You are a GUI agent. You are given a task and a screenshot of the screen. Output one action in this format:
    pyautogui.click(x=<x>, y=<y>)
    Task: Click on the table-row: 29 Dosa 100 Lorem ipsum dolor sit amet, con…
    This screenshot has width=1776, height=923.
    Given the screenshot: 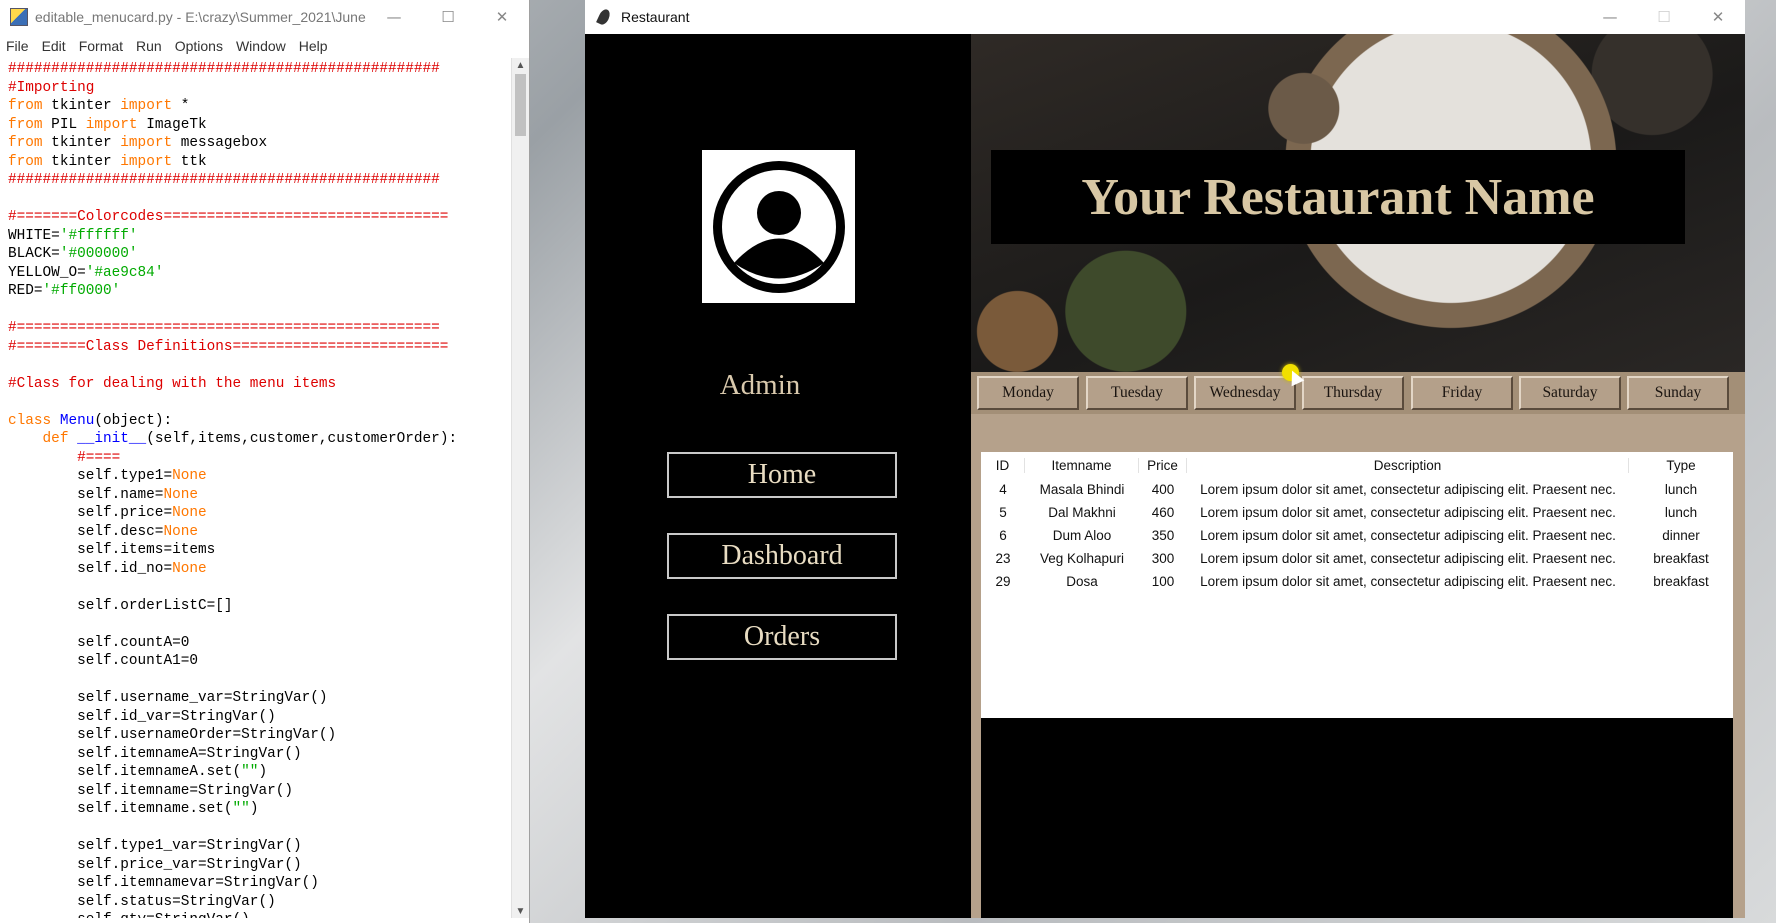 What is the action you would take?
    pyautogui.click(x=1357, y=581)
    